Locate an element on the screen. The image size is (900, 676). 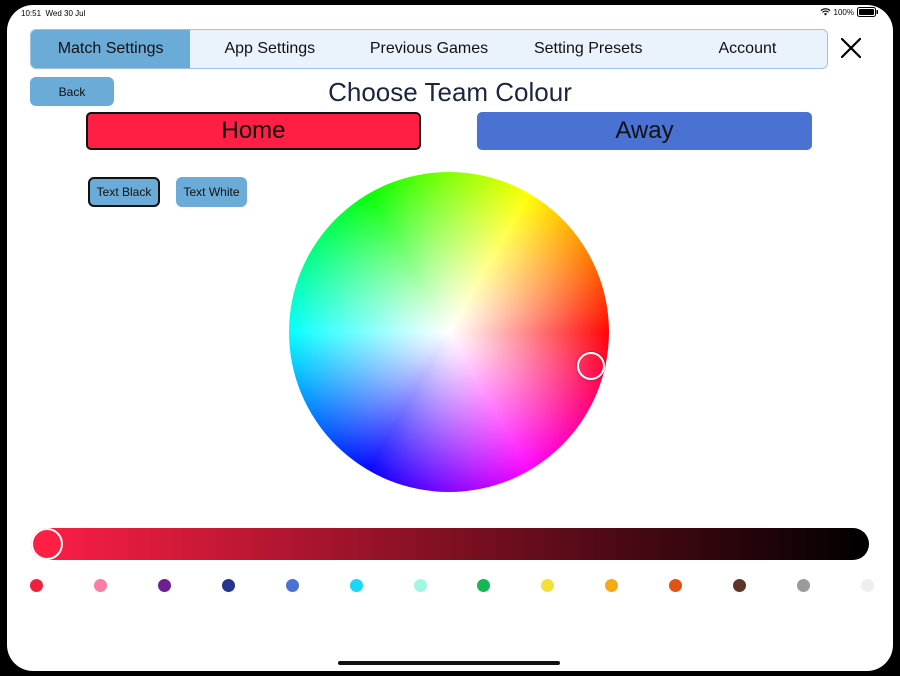
tab-app-settings: App Settings is located at coordinates (269, 49).